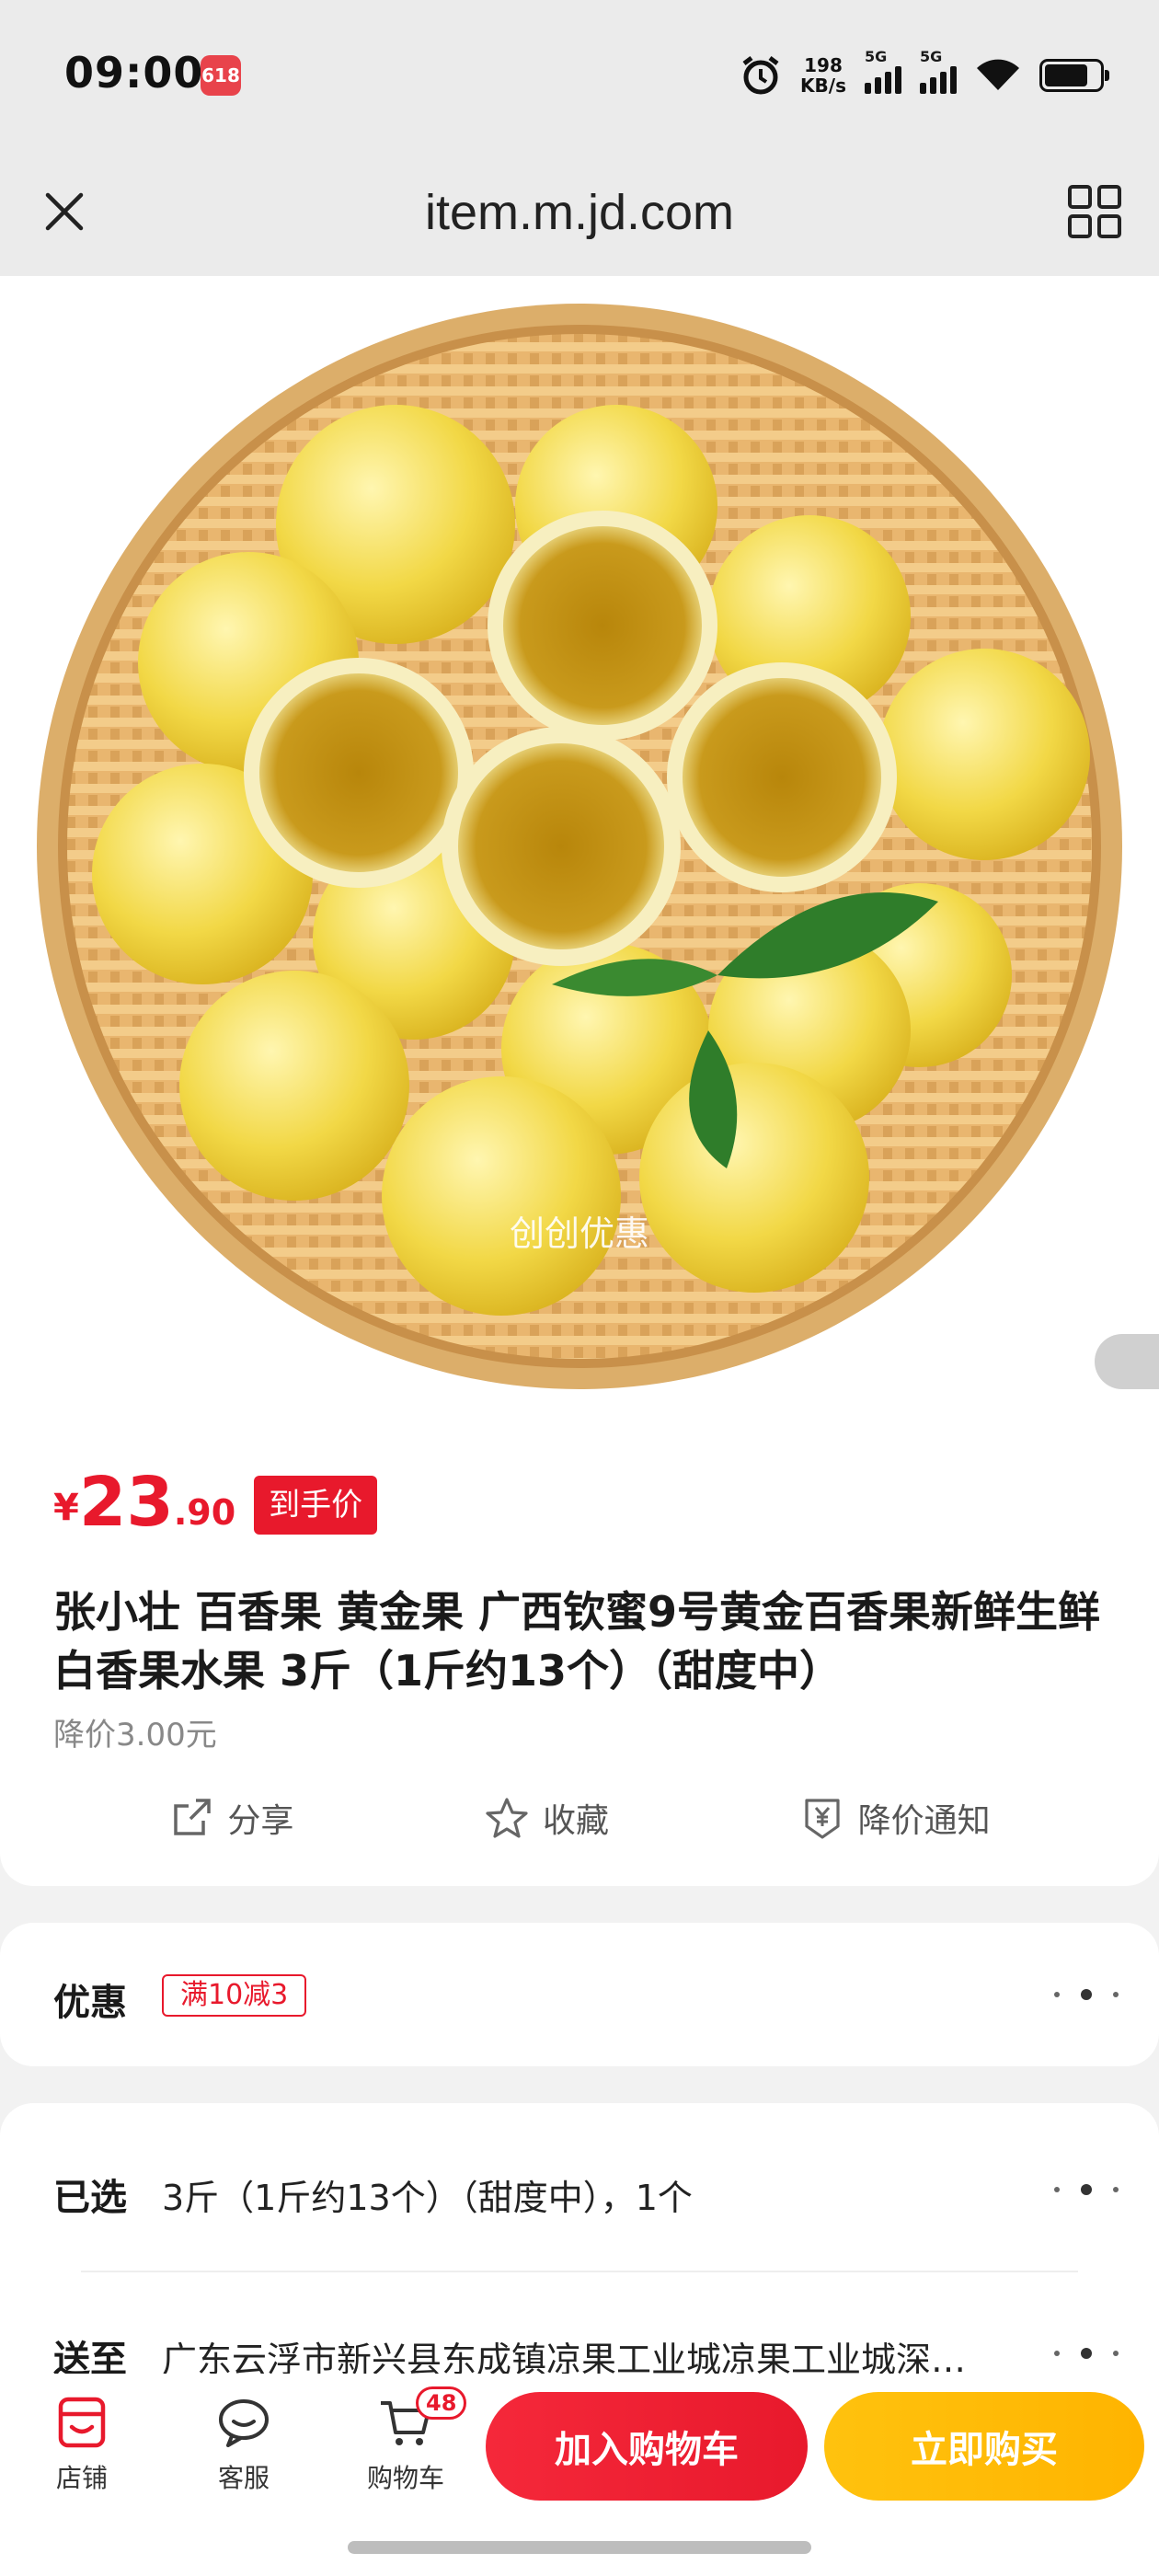 The height and width of the screenshot is (2576, 1159). Describe the element at coordinates (1074, 75) in the screenshot. I see `battery-icon` at that location.